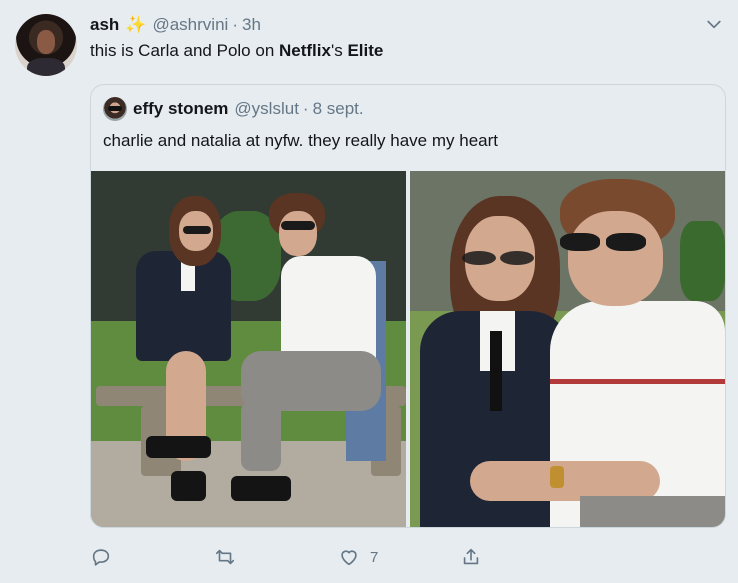  I want to click on quoted-author-name: effy stonem, so click(180, 109).